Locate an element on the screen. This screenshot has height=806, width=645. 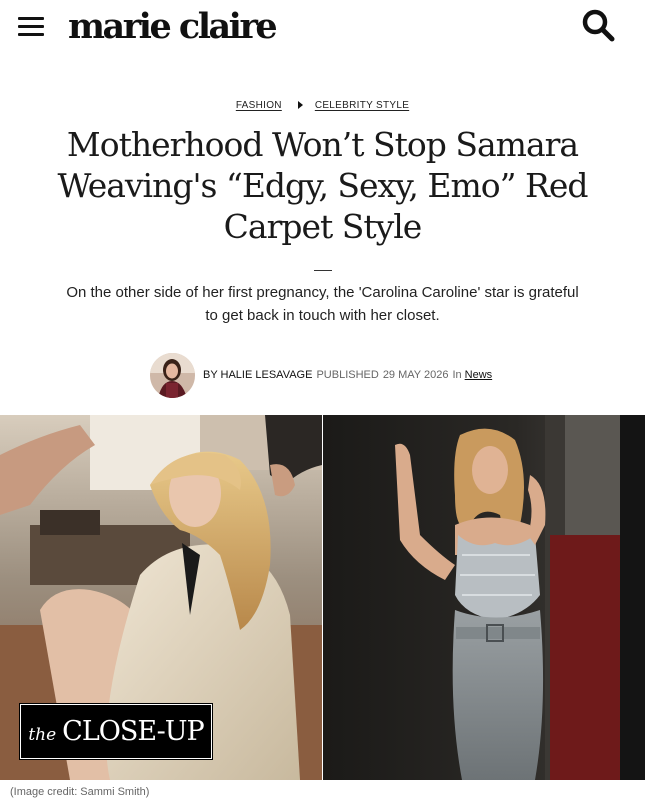
hamburger-menu-icon is located at coordinates (31, 26).